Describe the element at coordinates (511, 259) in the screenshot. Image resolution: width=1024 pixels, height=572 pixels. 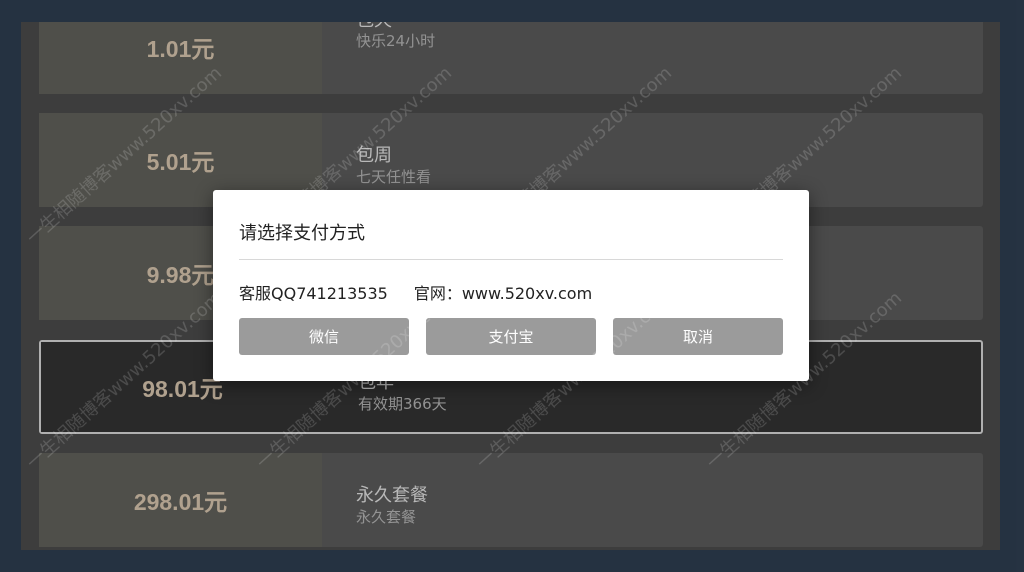
I see `dialog-divider` at that location.